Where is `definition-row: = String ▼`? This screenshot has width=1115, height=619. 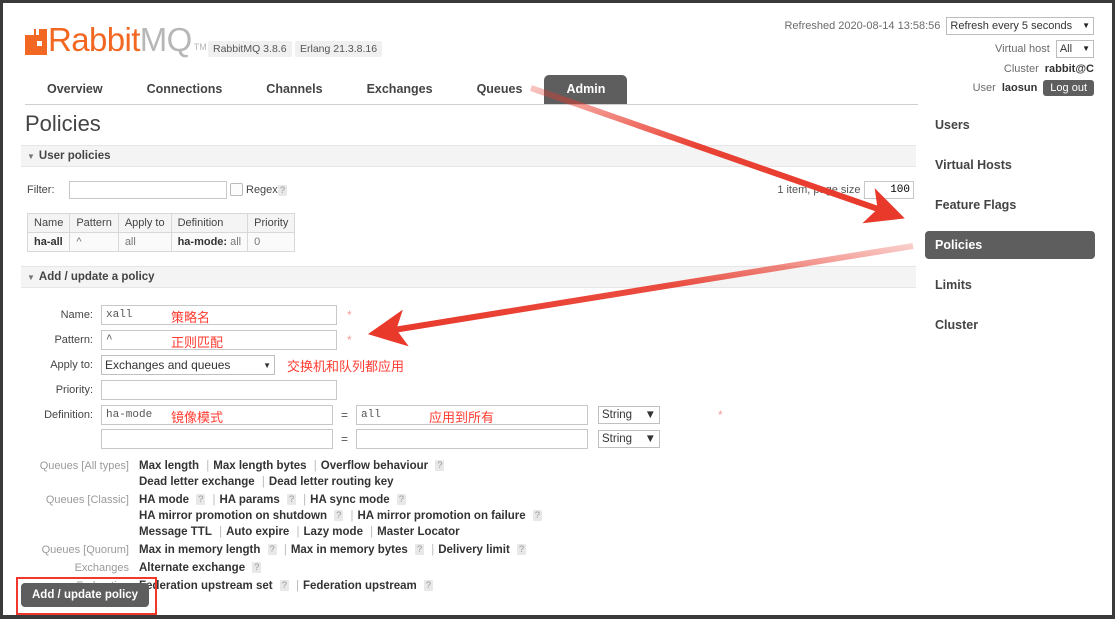
definition-row: = String ▼ is located at coordinates (468, 439).